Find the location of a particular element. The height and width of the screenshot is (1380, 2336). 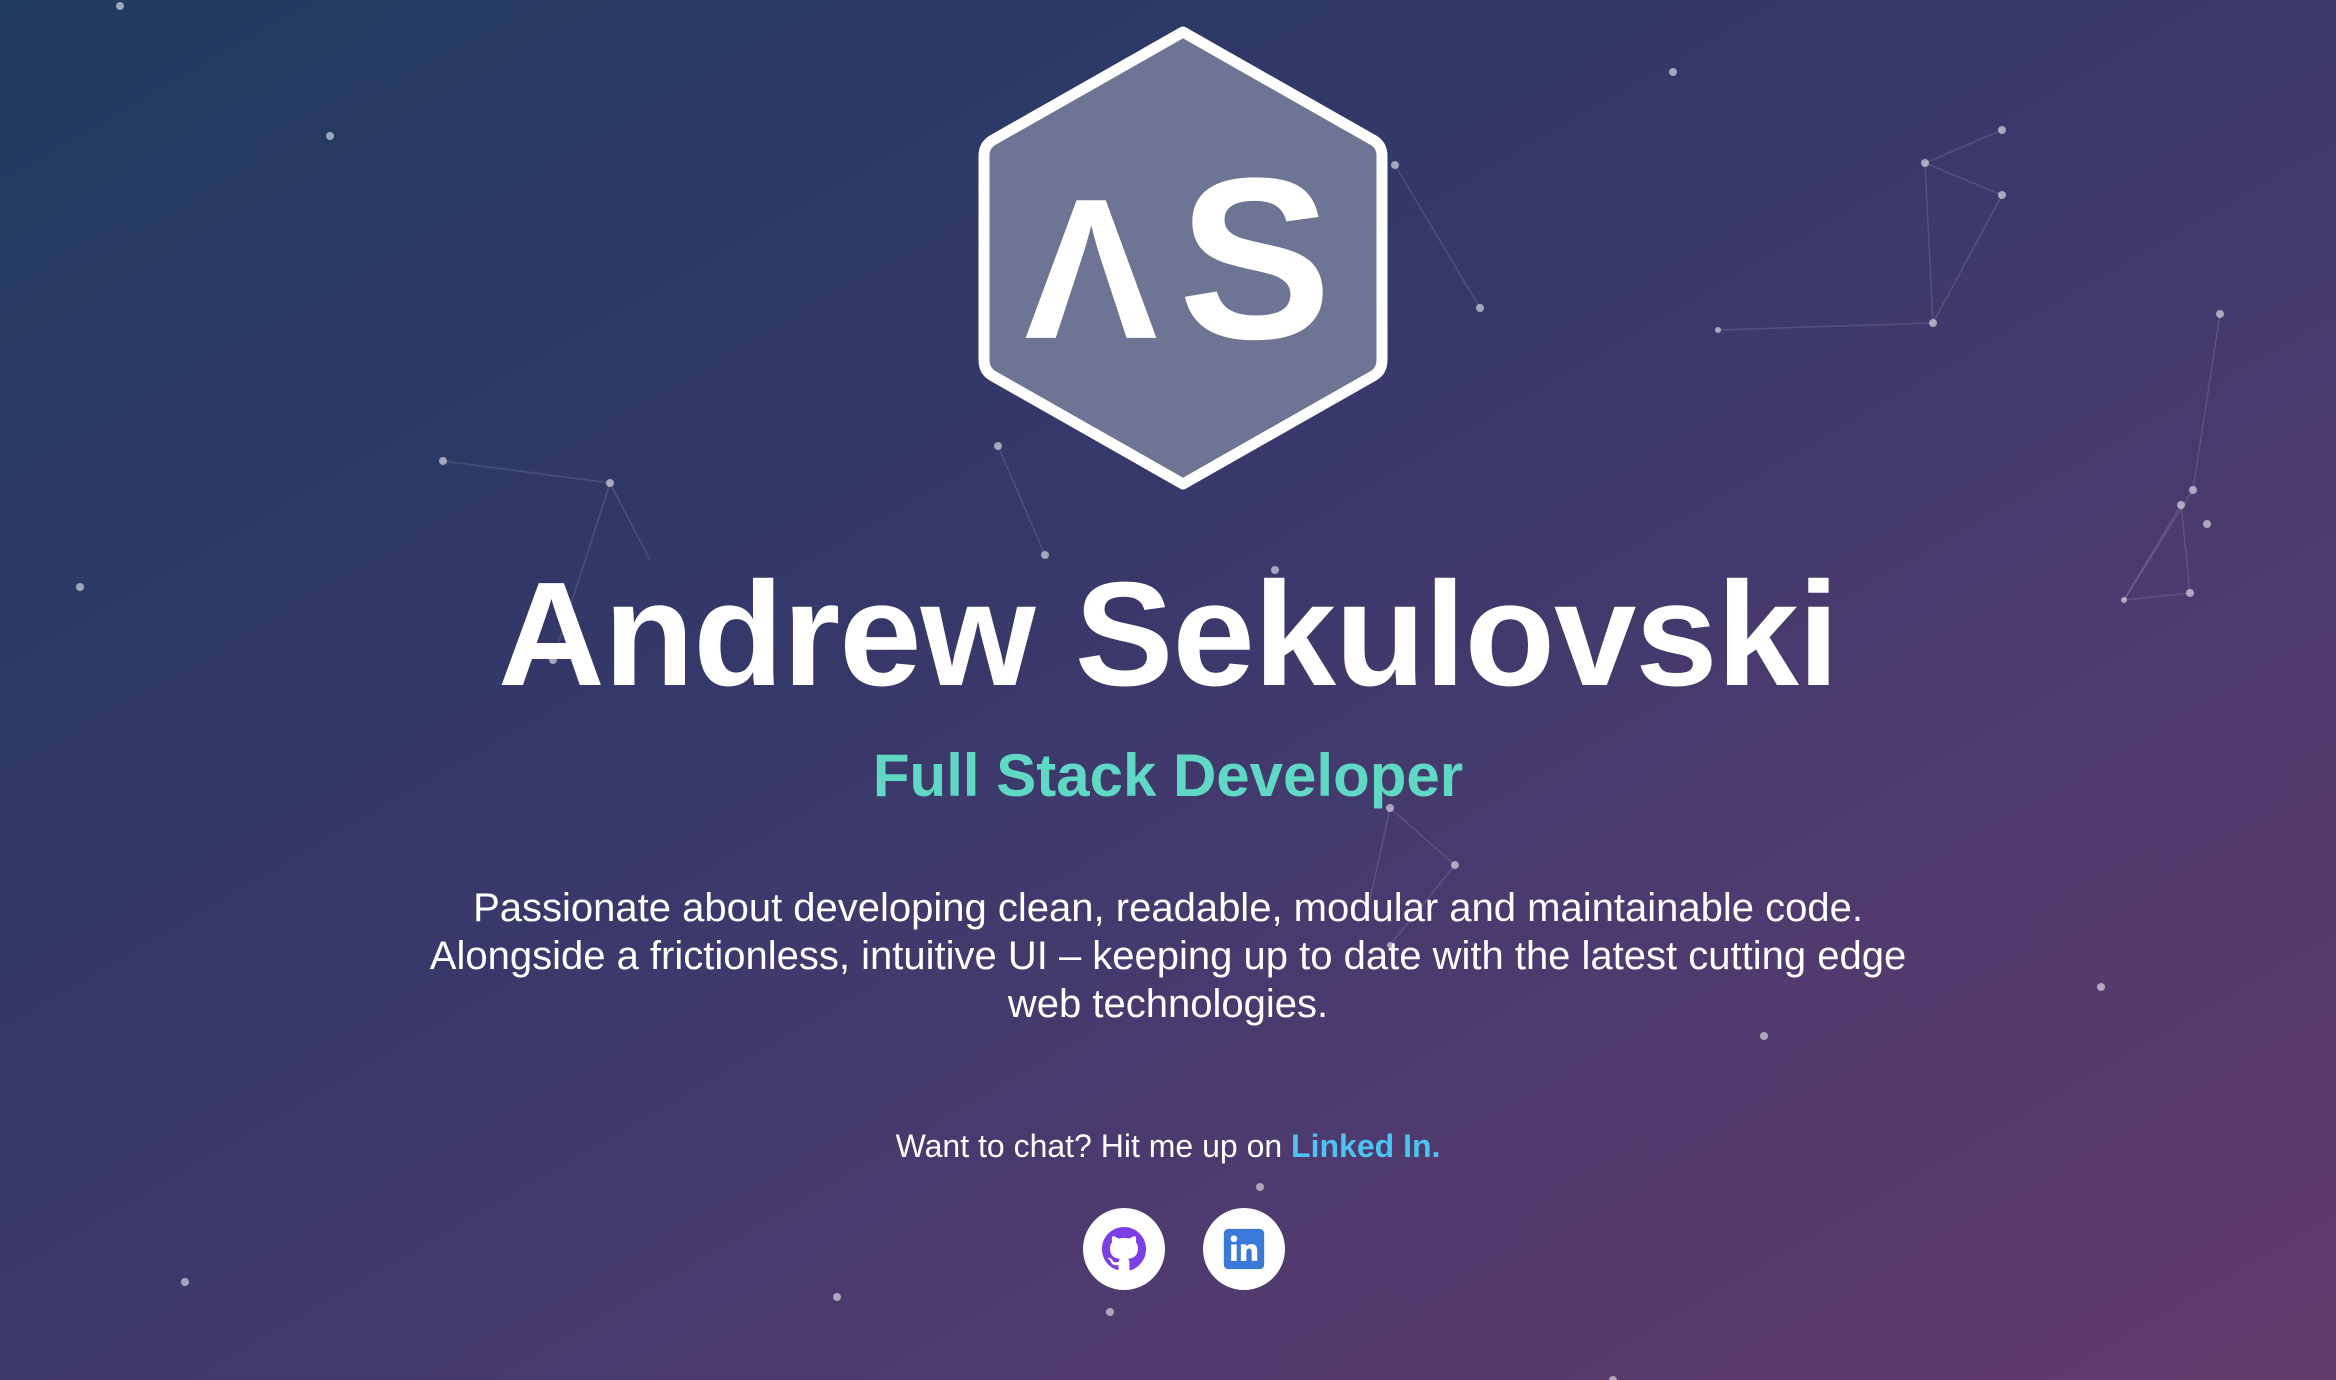

github-button is located at coordinates (1124, 1249).